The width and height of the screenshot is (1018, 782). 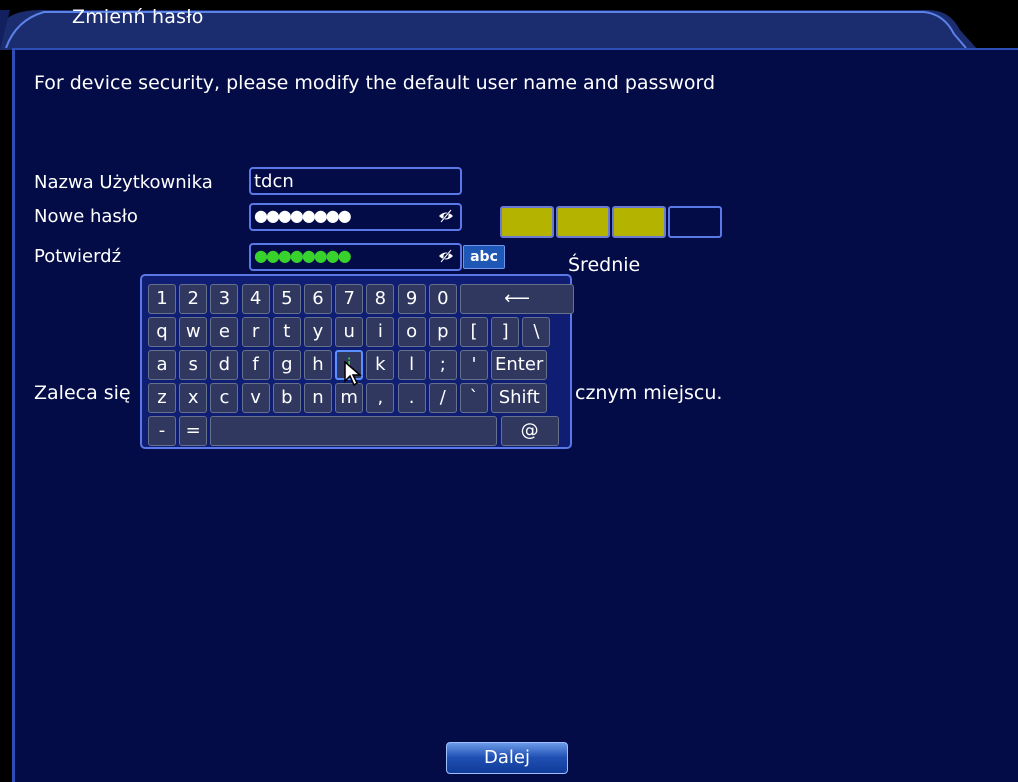 I want to click on key: k, so click(x=380, y=365).